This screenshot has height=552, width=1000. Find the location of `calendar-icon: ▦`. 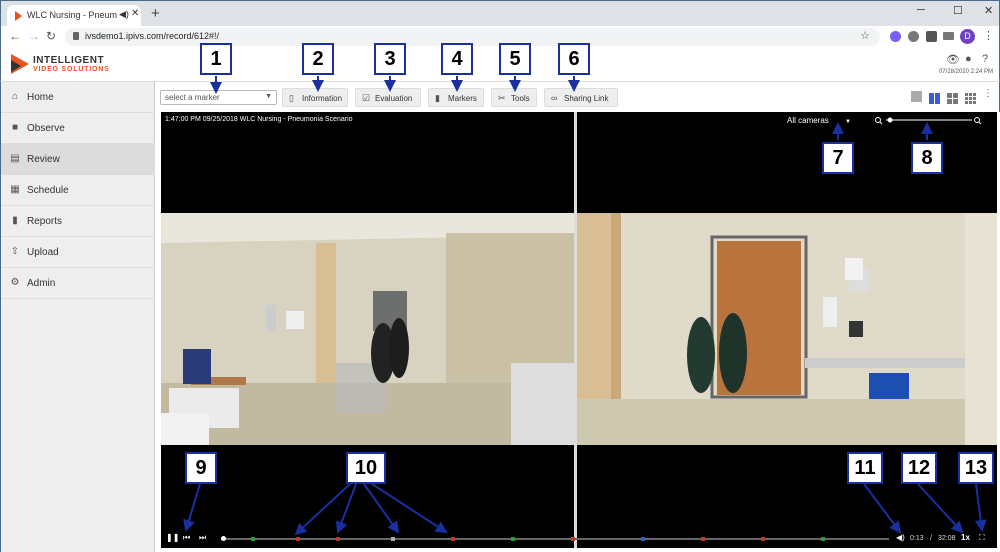

calendar-icon: ▦ is located at coordinates (15, 189).